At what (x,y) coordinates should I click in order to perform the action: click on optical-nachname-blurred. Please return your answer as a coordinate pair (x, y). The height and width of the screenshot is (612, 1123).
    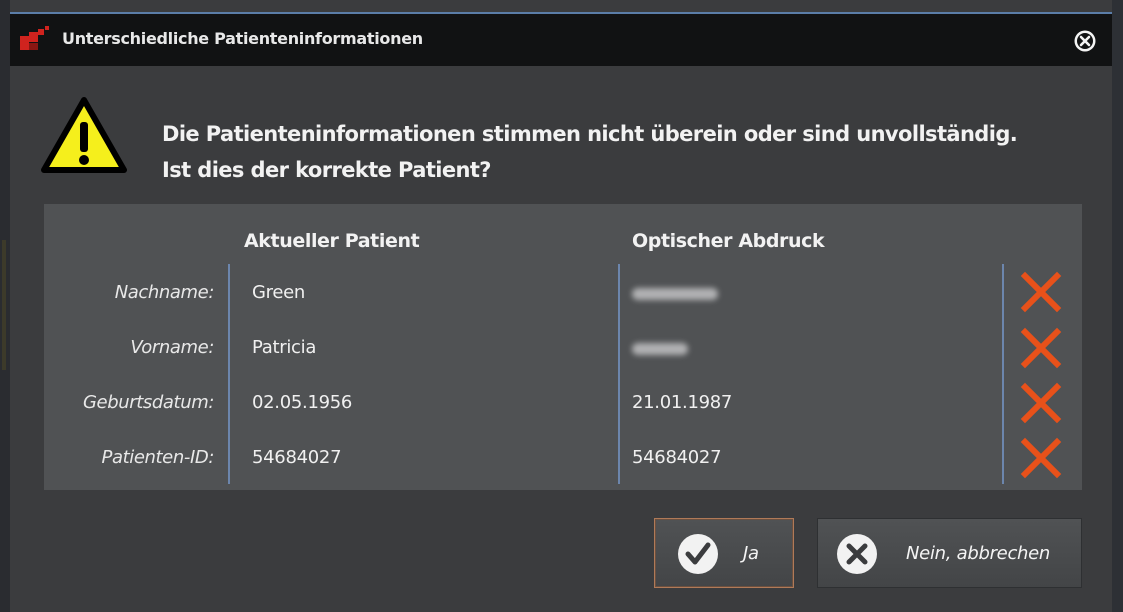
    Looking at the image, I should click on (675, 294).